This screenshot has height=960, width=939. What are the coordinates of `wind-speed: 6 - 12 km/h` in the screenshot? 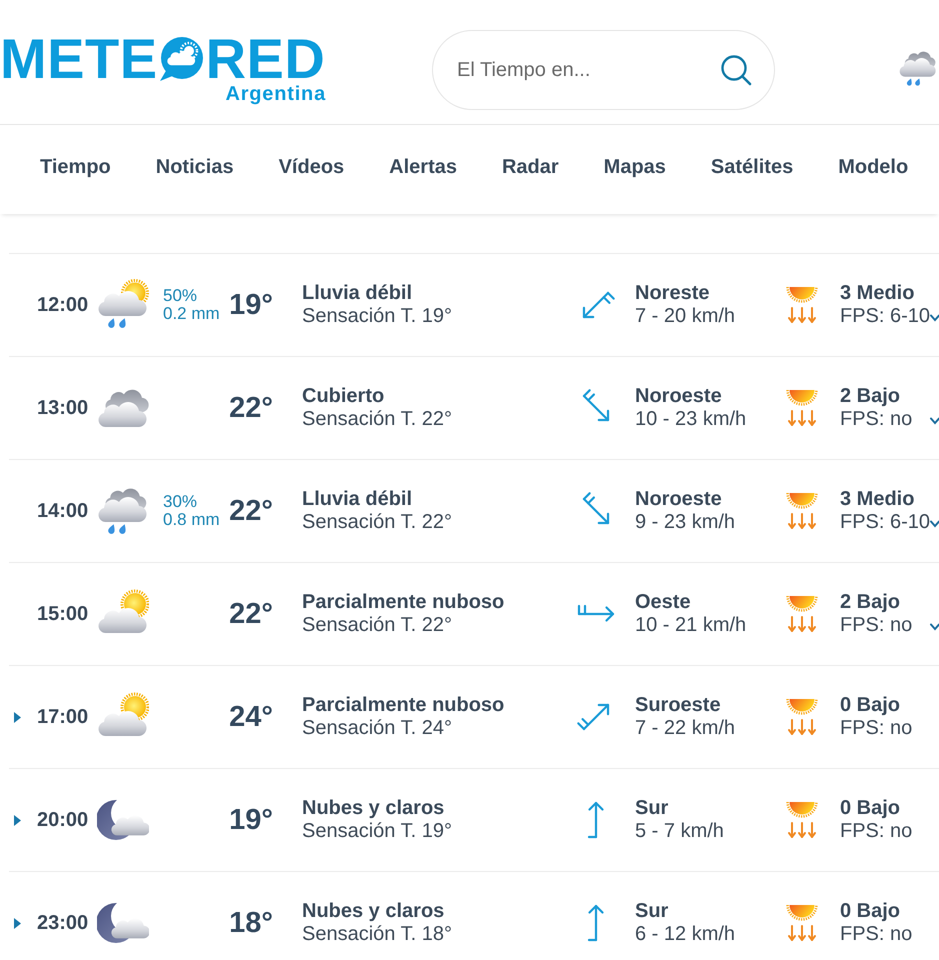 It's located at (685, 934).